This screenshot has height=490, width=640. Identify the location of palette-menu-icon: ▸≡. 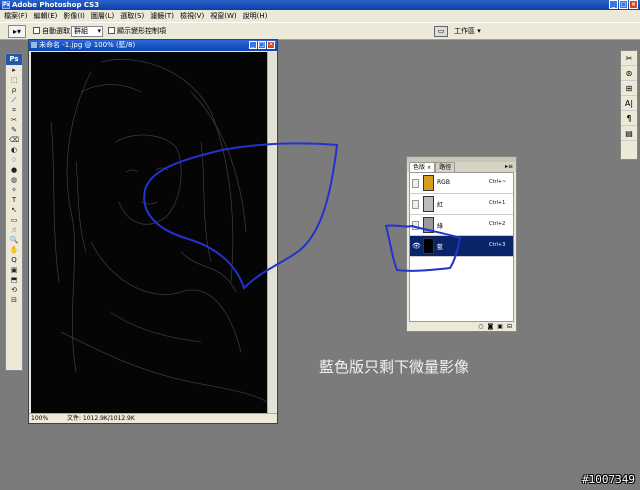
(509, 166).